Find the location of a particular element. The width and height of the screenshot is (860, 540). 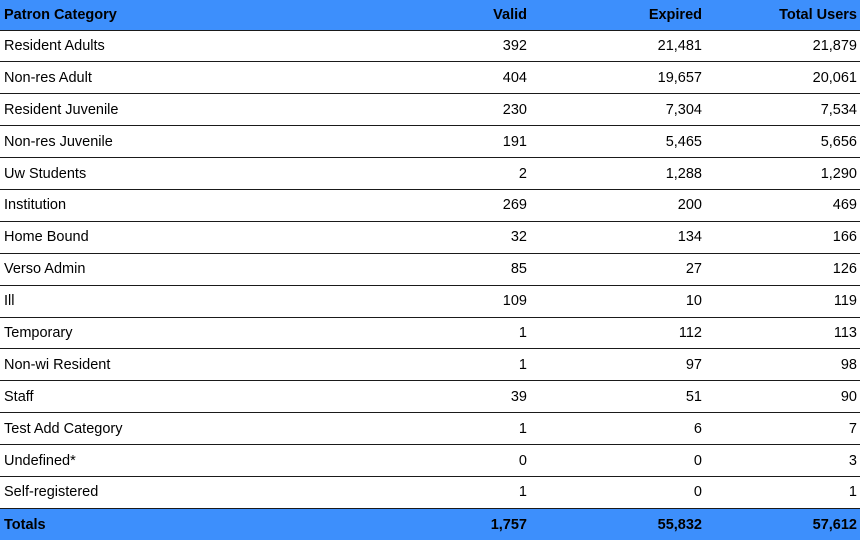

cell-valid: 230 is located at coordinates (465, 110).